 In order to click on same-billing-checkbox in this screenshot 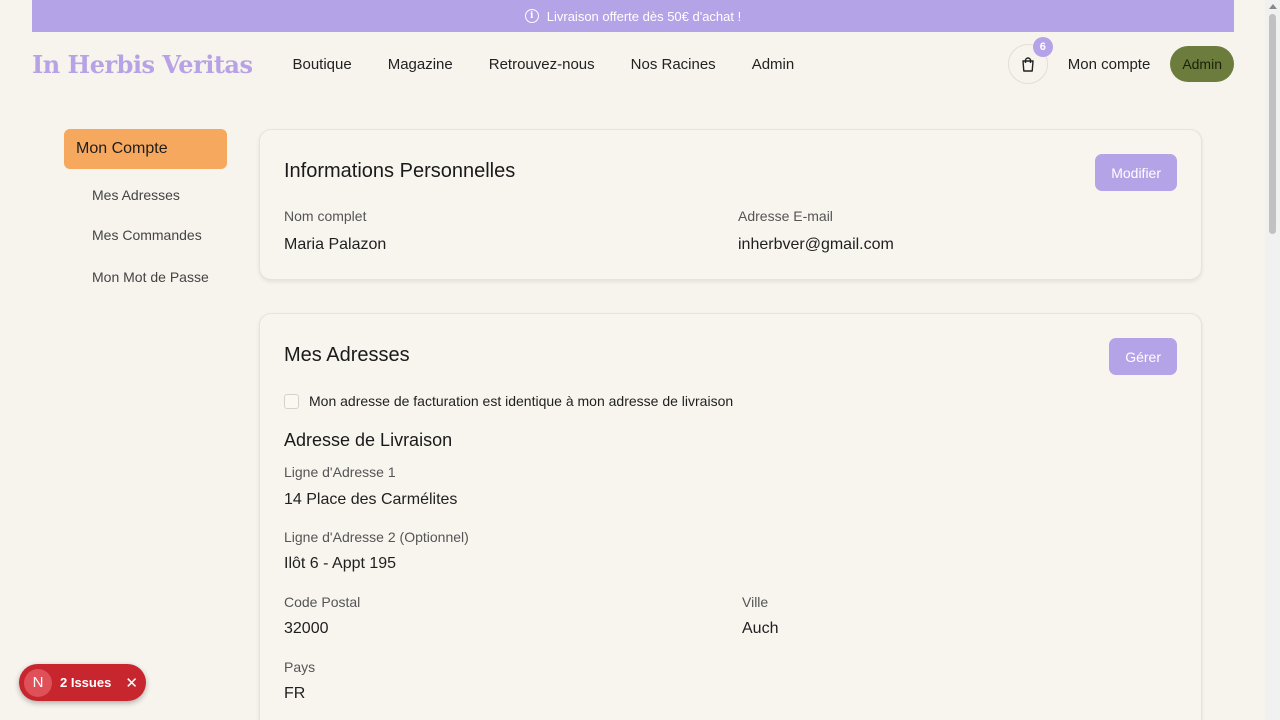, I will do `click(291, 401)`.